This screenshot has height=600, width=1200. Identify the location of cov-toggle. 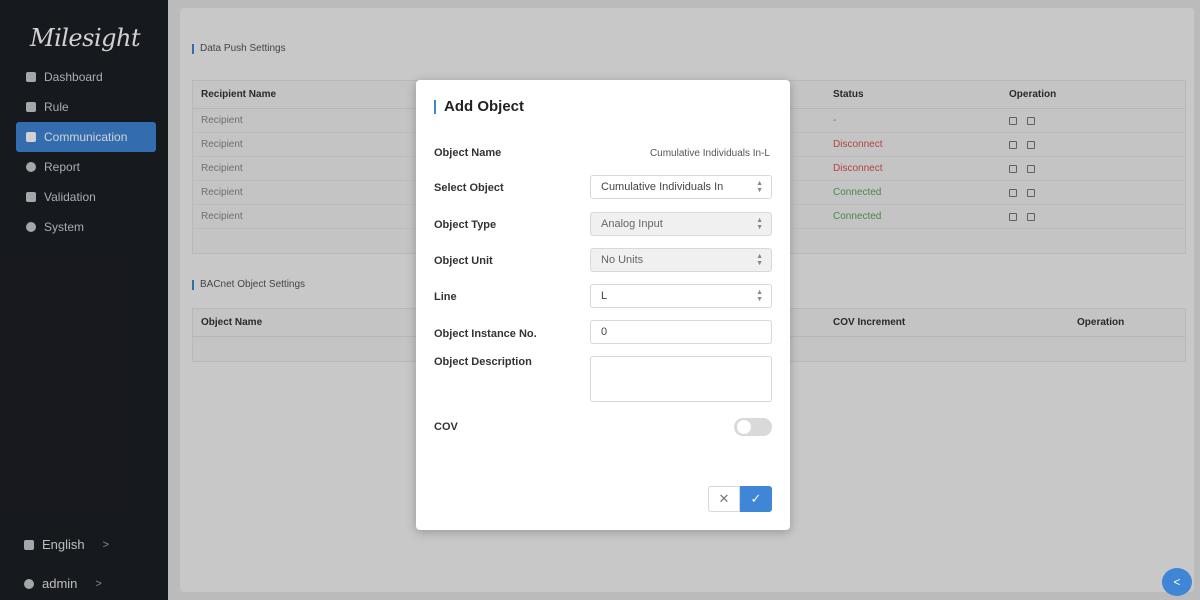
(753, 427).